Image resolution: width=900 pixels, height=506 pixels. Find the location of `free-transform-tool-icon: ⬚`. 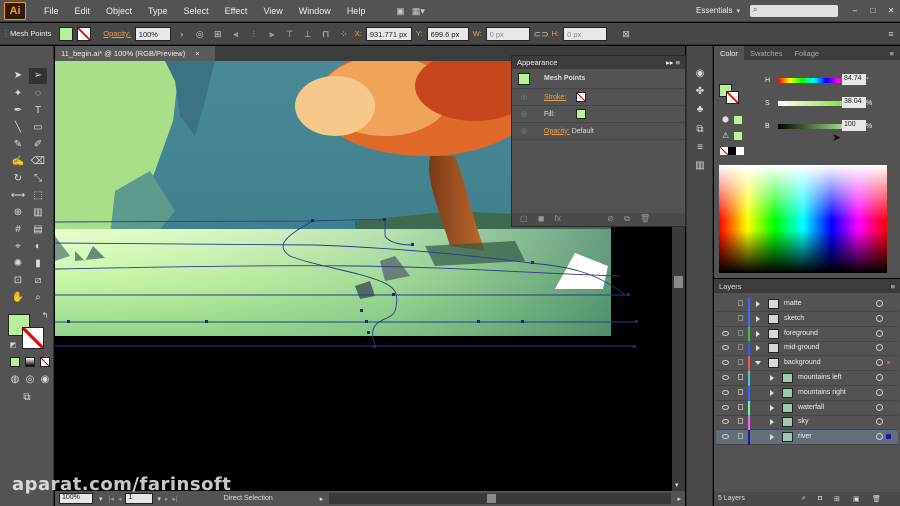

free-transform-tool-icon: ⬚ is located at coordinates (38, 196).